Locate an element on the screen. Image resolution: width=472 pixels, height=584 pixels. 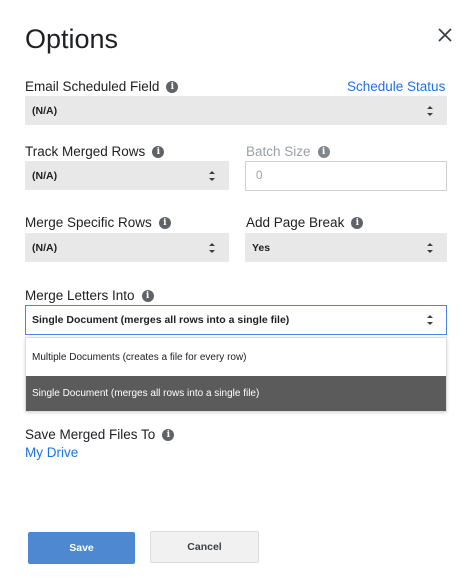
cancel-button: Cancel is located at coordinates (204, 547).